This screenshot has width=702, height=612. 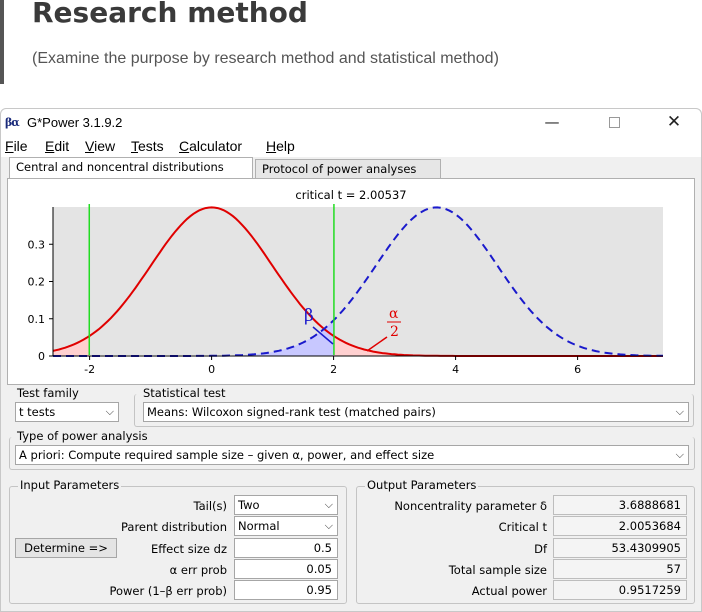 I want to click on total-sample-size-label: Total sample size, so click(x=497, y=570).